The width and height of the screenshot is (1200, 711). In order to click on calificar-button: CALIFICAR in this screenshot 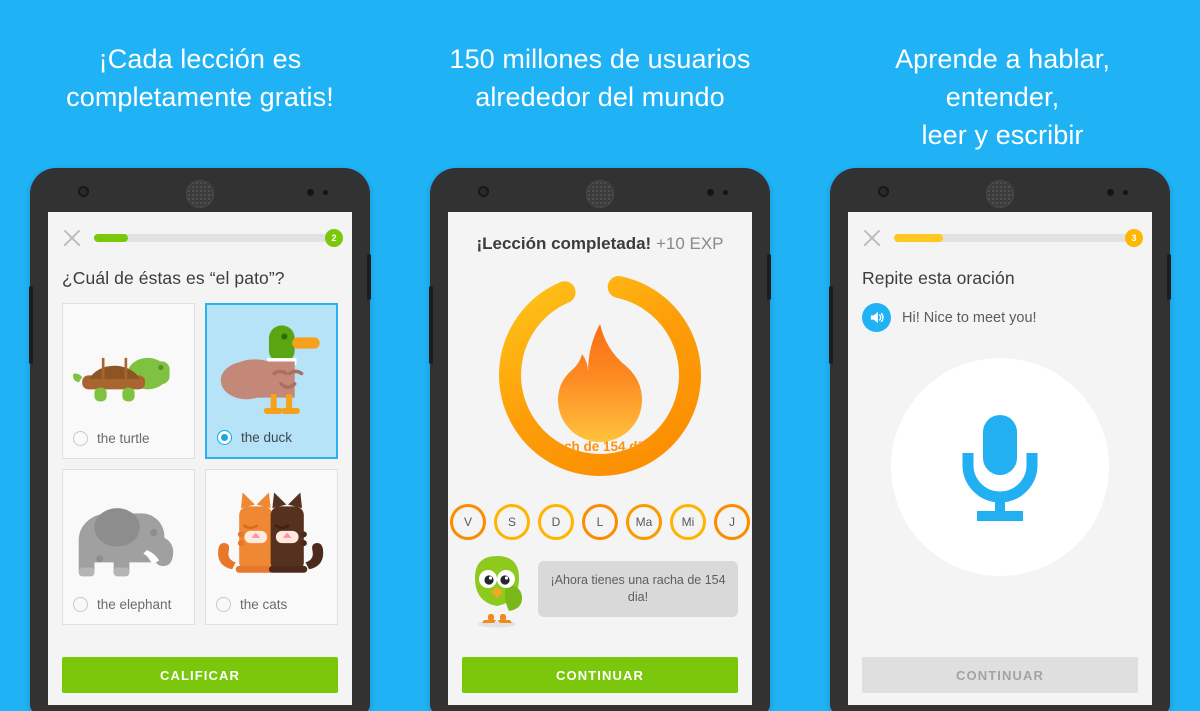, I will do `click(200, 675)`.